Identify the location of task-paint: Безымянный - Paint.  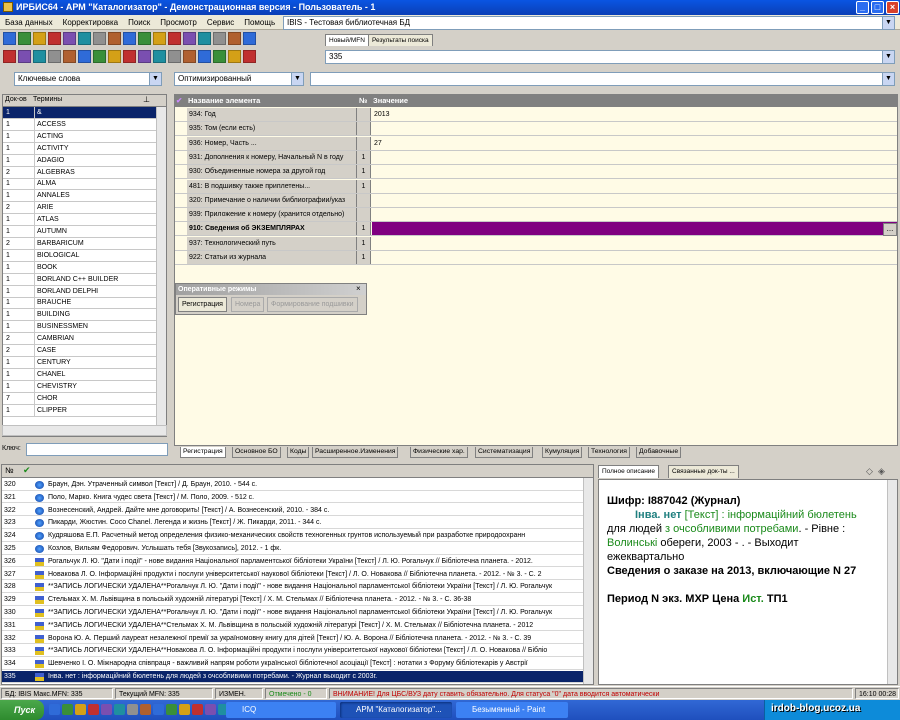
(512, 710).